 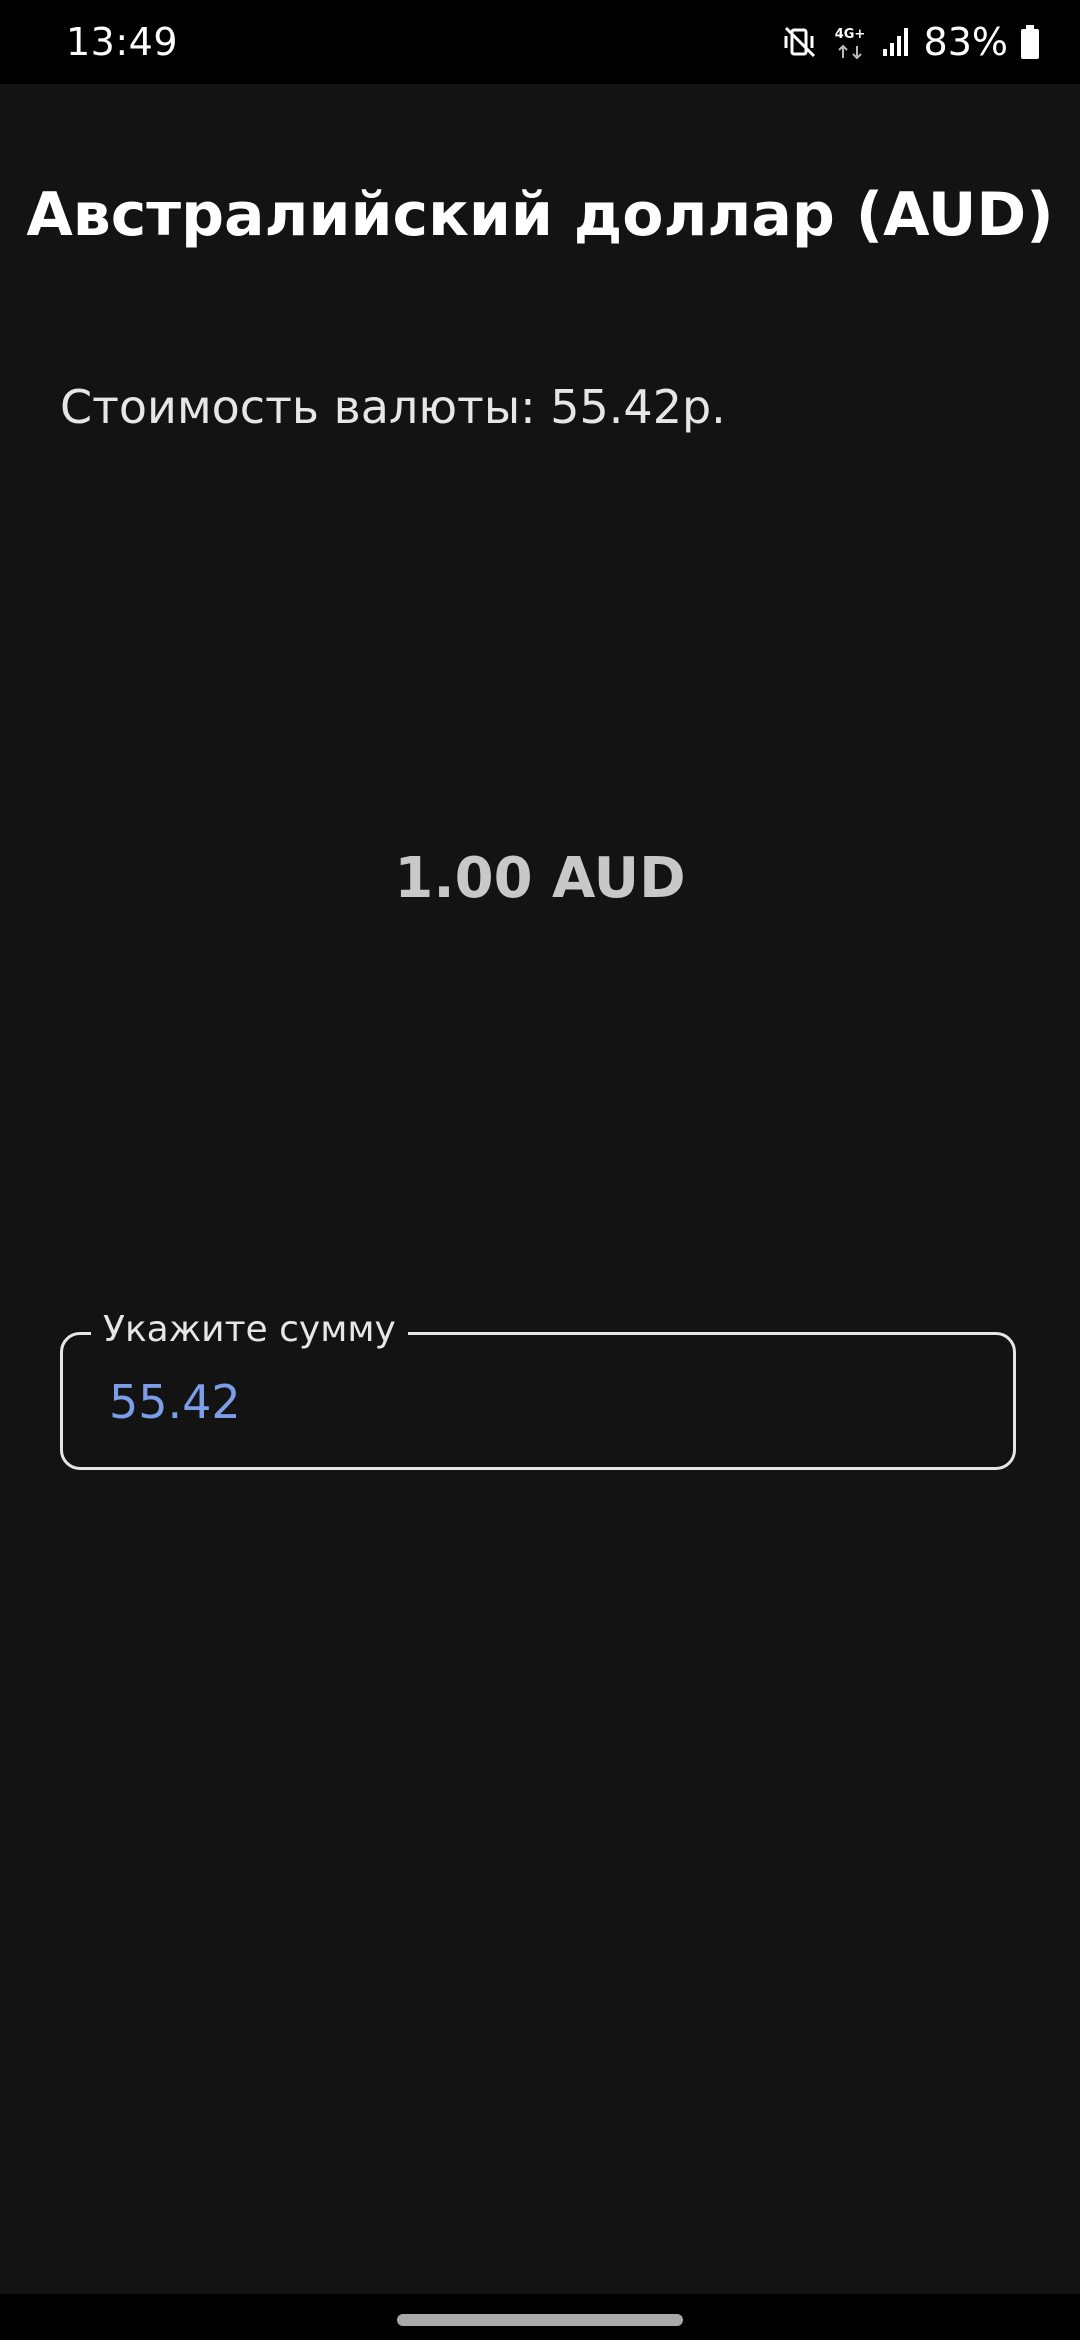 What do you see at coordinates (540, 878) in the screenshot?
I see `converted-amount: 1.00 AUD` at bounding box center [540, 878].